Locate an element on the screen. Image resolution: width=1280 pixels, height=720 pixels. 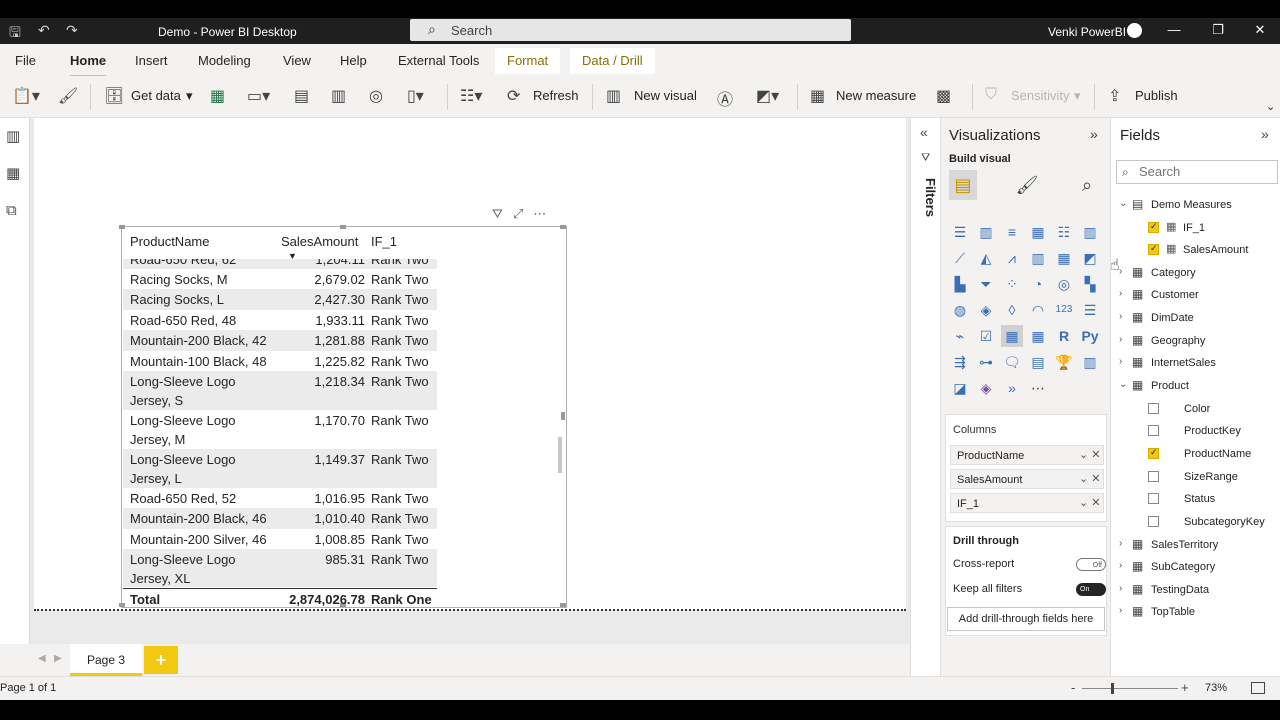
field-table-testingdata: › ▦ TestingData is located at coordinates (1195, 590).